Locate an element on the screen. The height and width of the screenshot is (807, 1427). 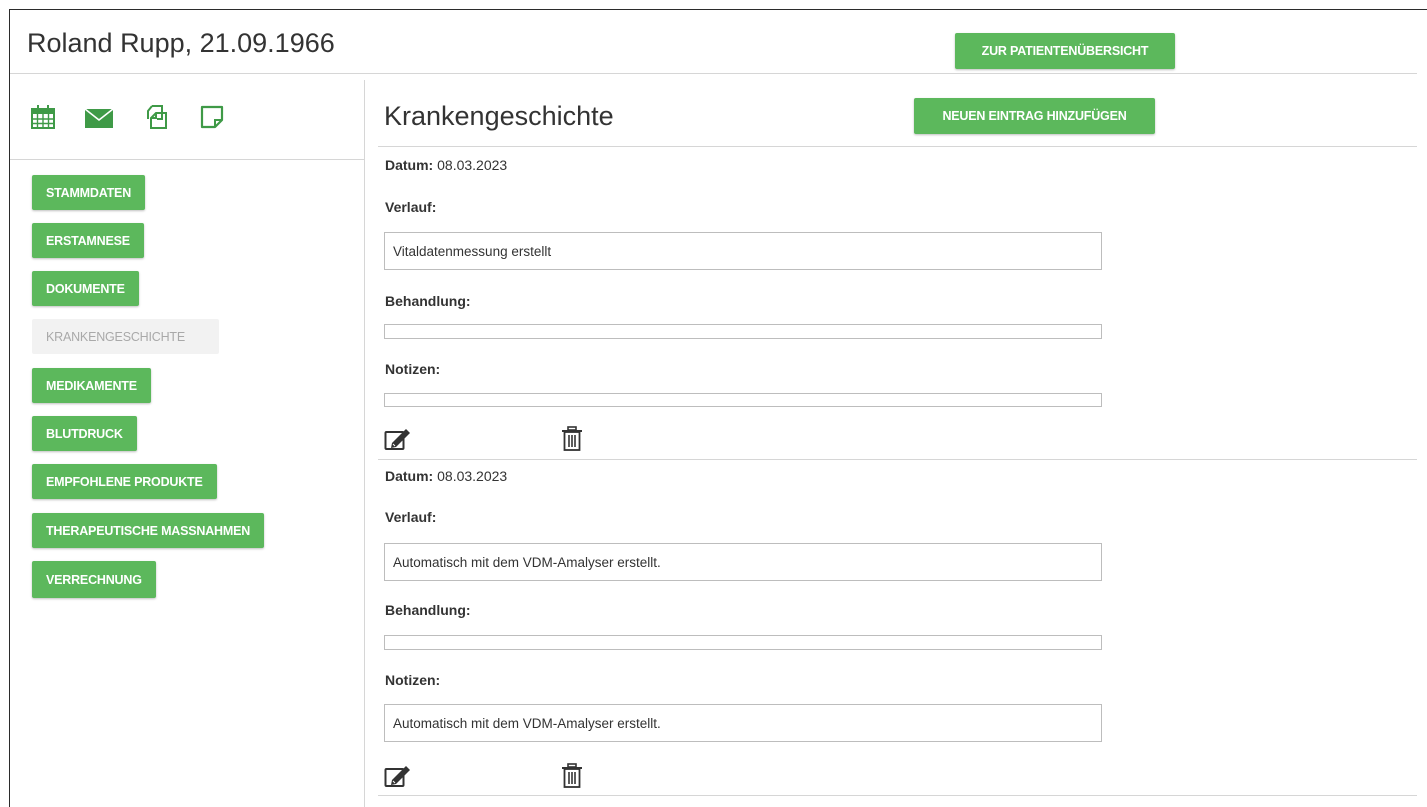
sidebar-item-blutdruck: BLUTDRUCK is located at coordinates (84, 433).